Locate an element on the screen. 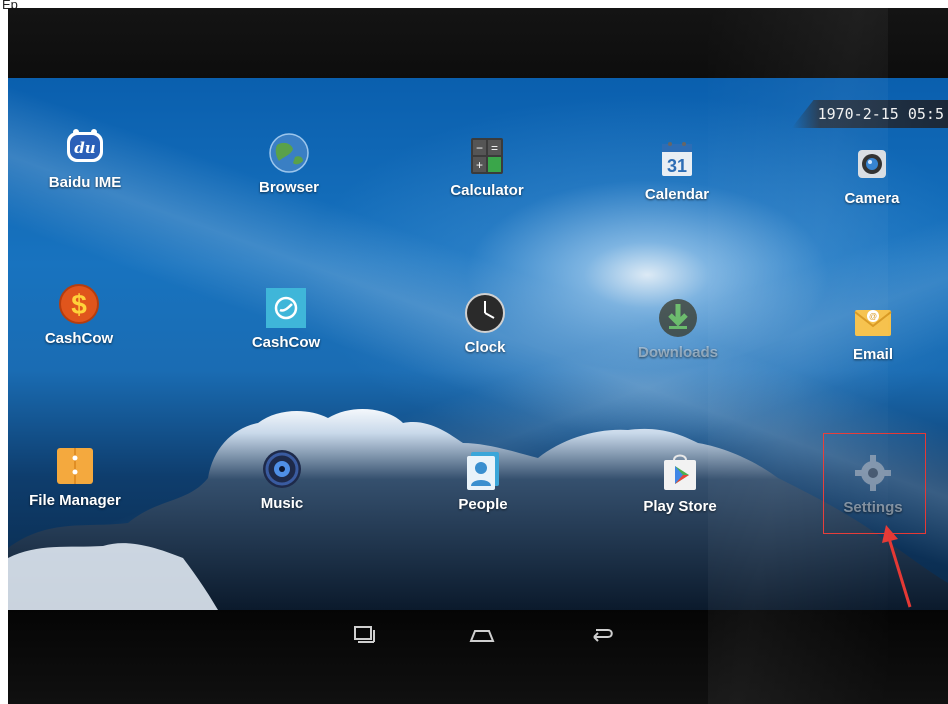  app-label: Baidu IME is located at coordinates (85, 182).